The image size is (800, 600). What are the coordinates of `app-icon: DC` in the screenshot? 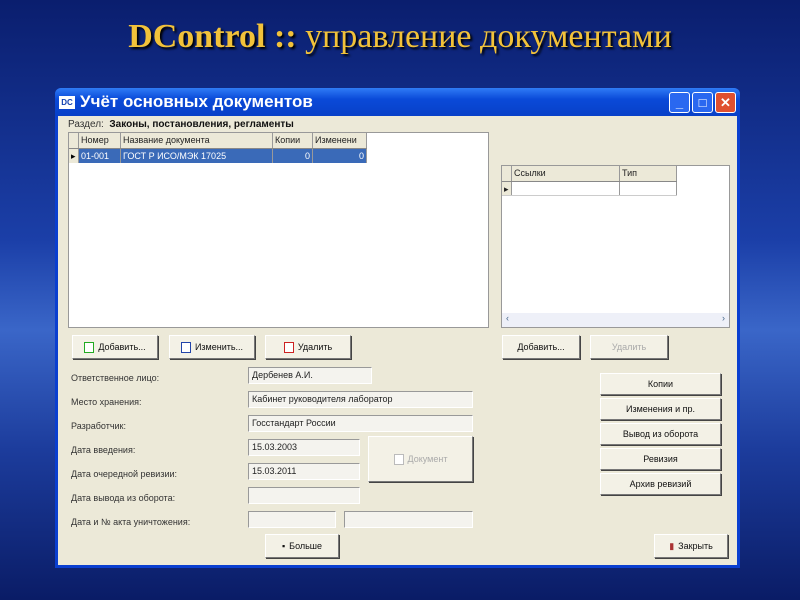 It's located at (67, 102).